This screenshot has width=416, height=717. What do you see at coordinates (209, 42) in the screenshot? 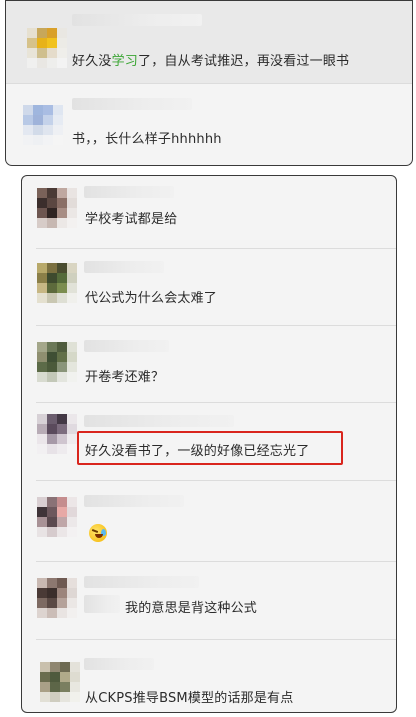
I see `list-item: 好久没学习了，自从考试推迟，再没看过一眼书` at bounding box center [209, 42].